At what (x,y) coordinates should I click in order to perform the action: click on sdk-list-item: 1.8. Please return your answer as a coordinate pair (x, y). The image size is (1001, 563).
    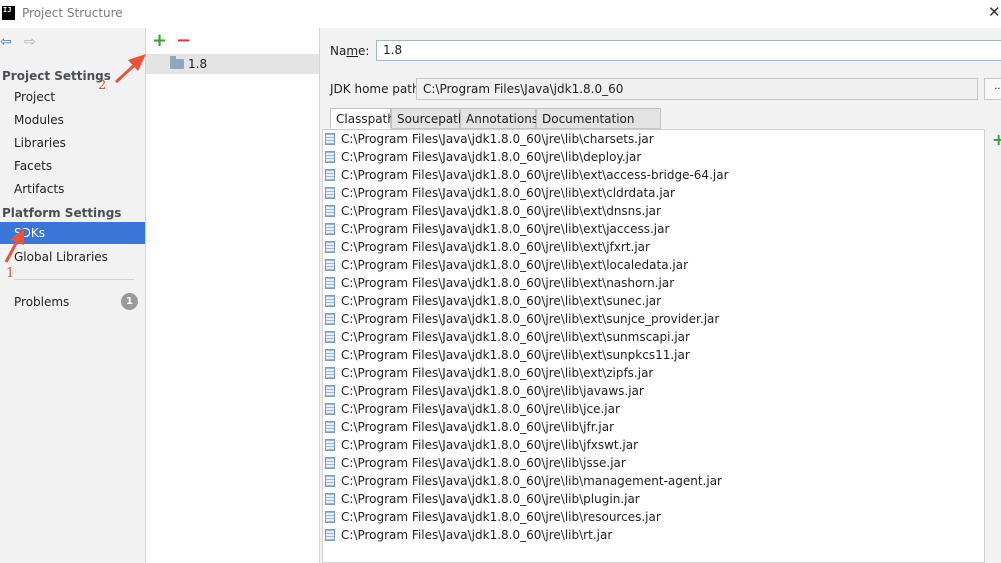
    Looking at the image, I should click on (232, 64).